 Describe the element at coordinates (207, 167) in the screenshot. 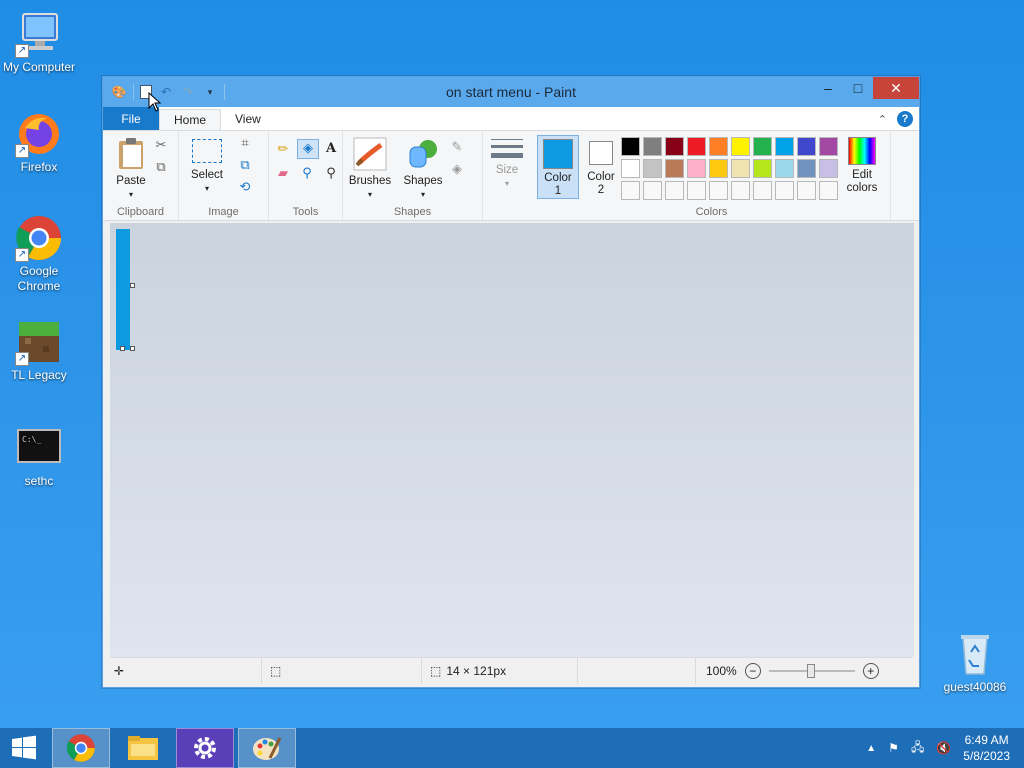

I see `select-button: Select ▾` at that location.